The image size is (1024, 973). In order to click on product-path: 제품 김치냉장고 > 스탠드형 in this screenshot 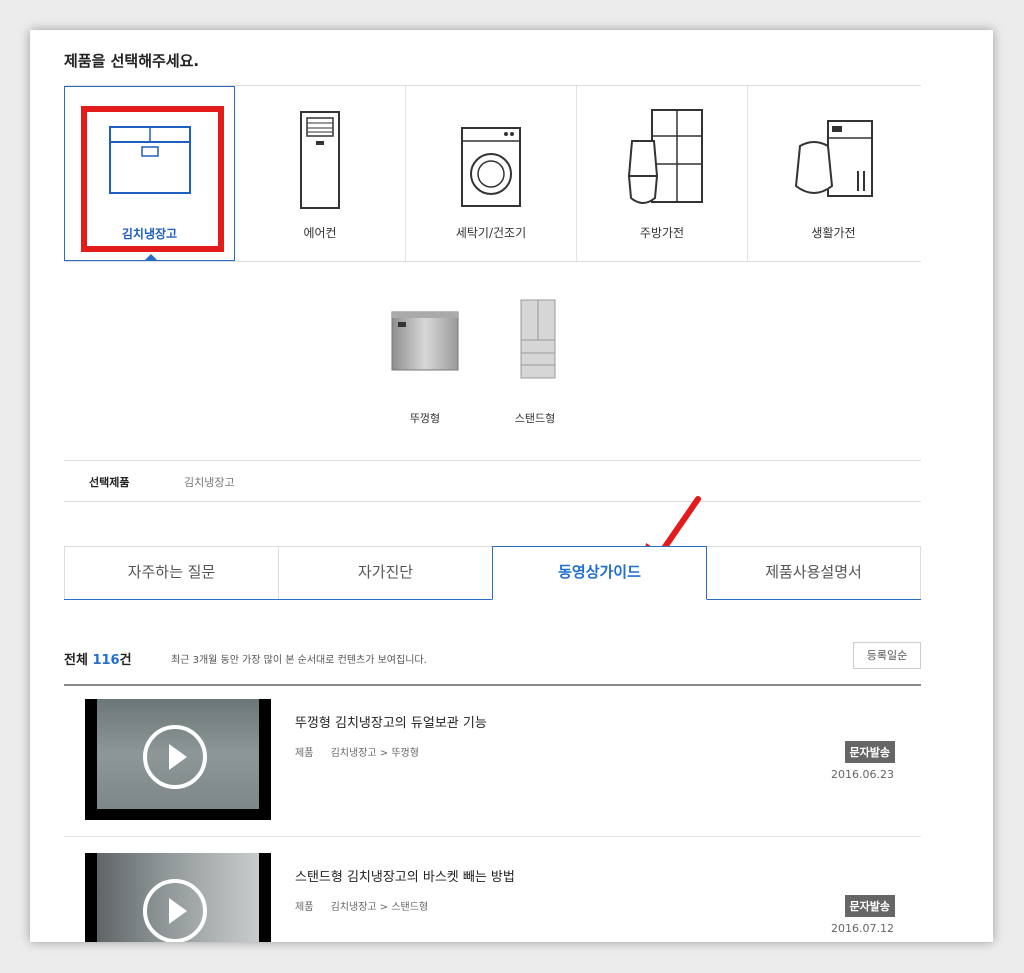, I will do `click(361, 905)`.